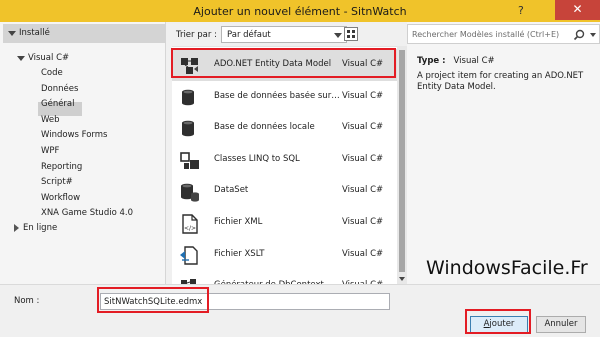 Image resolution: width=600 pixels, height=337 pixels. I want to click on tree-header-installed: Installé, so click(84, 33).